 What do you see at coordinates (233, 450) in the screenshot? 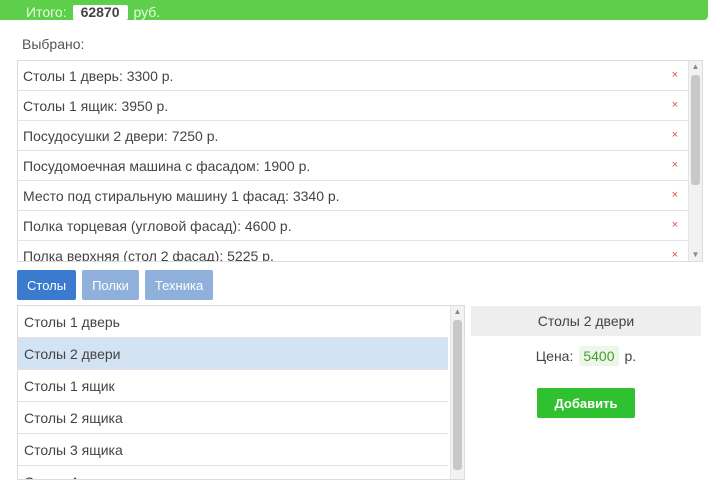
I see `catalog-item: Столы 3 ящика` at bounding box center [233, 450].